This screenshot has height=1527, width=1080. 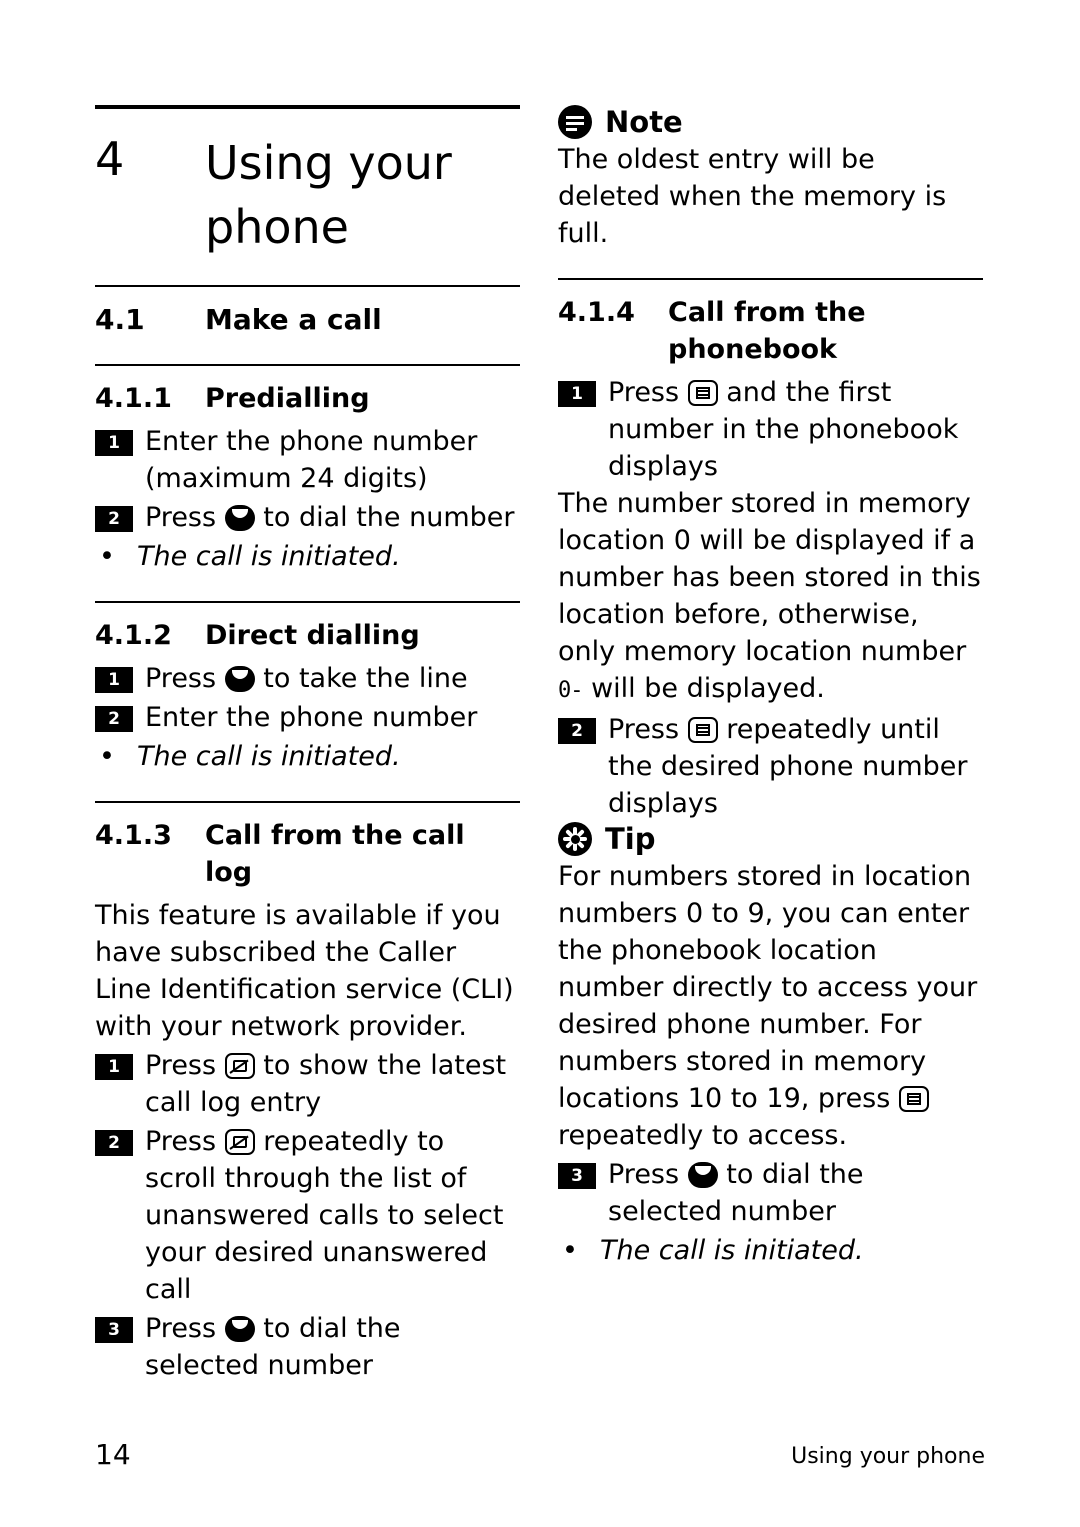 What do you see at coordinates (332, 1084) in the screenshot?
I see `step-text: Press to show the latest call log entry` at bounding box center [332, 1084].